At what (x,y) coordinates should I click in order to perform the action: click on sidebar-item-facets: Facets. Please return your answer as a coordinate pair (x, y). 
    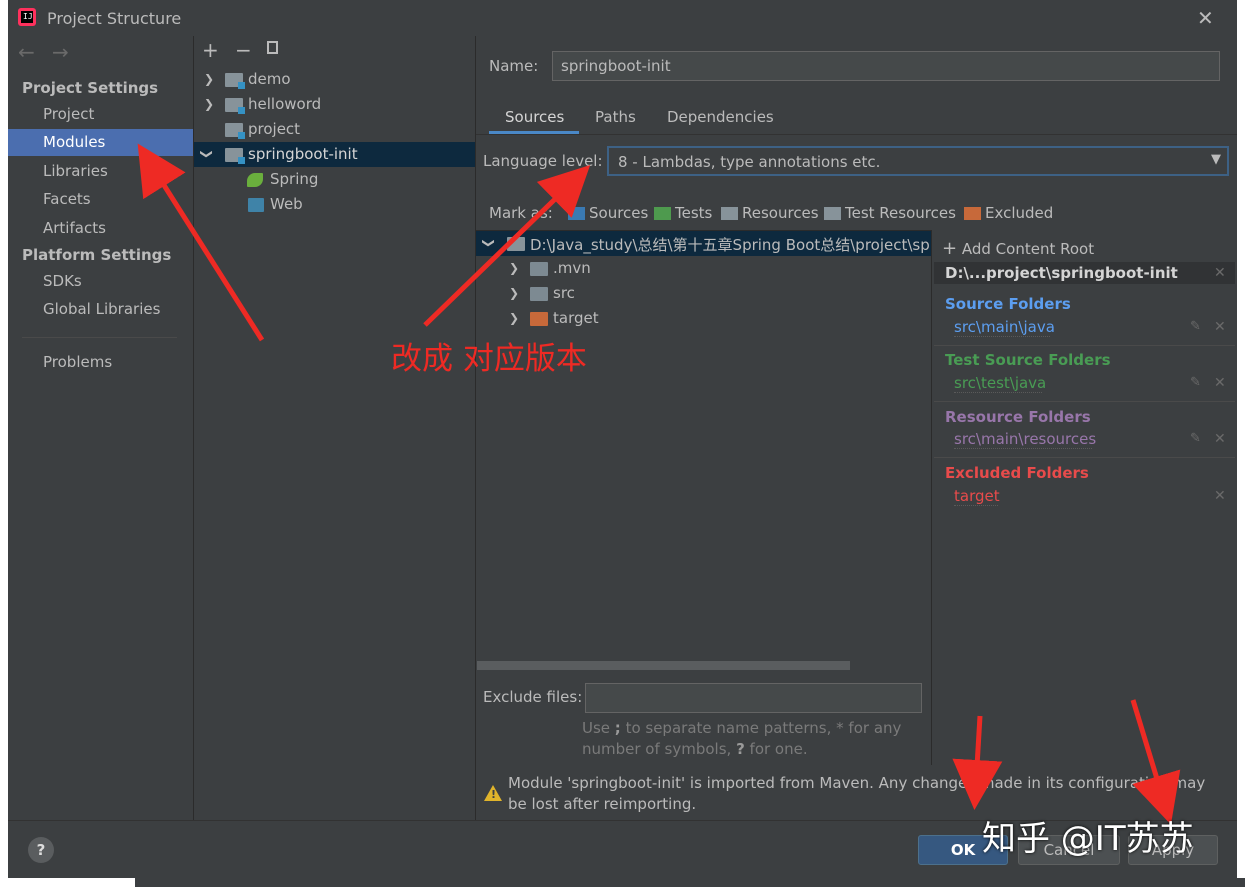
    Looking at the image, I should click on (100, 199).